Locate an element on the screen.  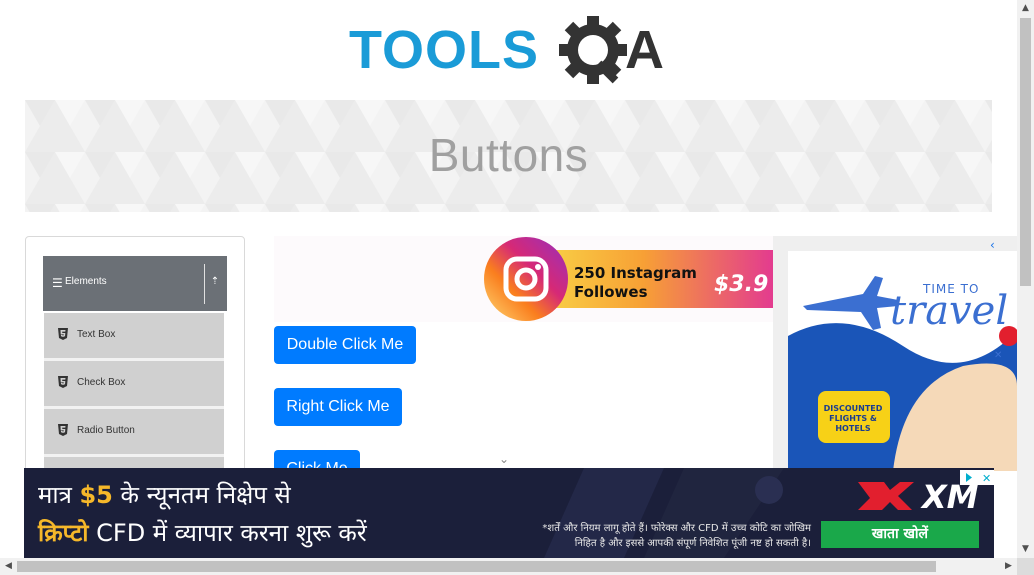
sidebar-group-elements: ☰ Elements ⇡ is located at coordinates (135, 283).